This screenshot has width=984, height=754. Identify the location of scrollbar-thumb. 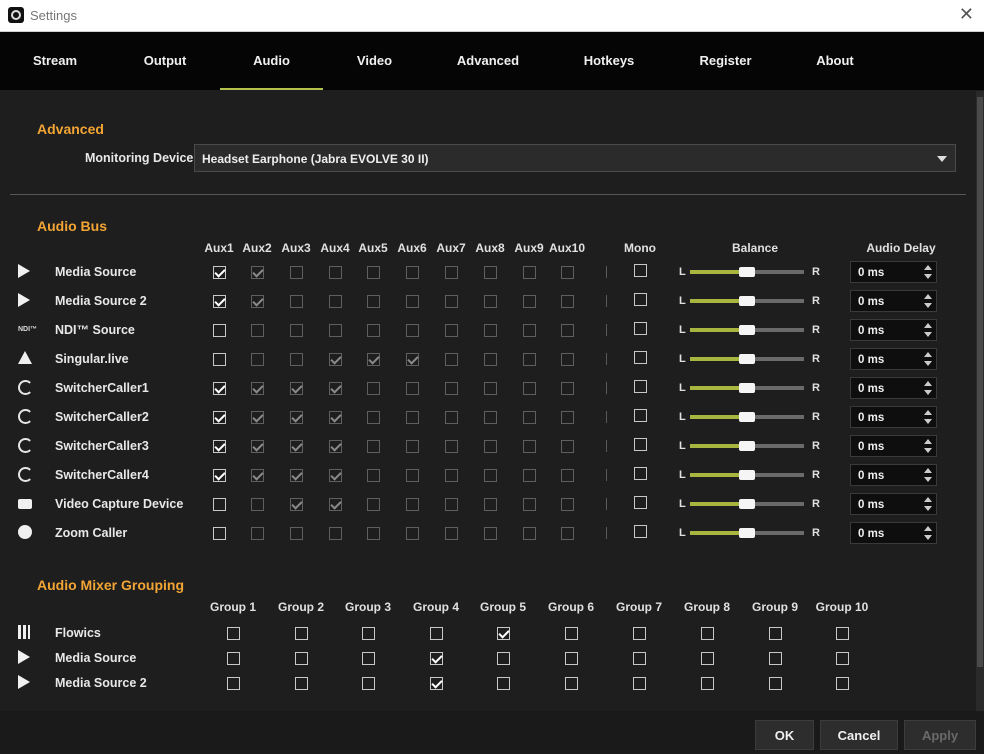
(980, 382).